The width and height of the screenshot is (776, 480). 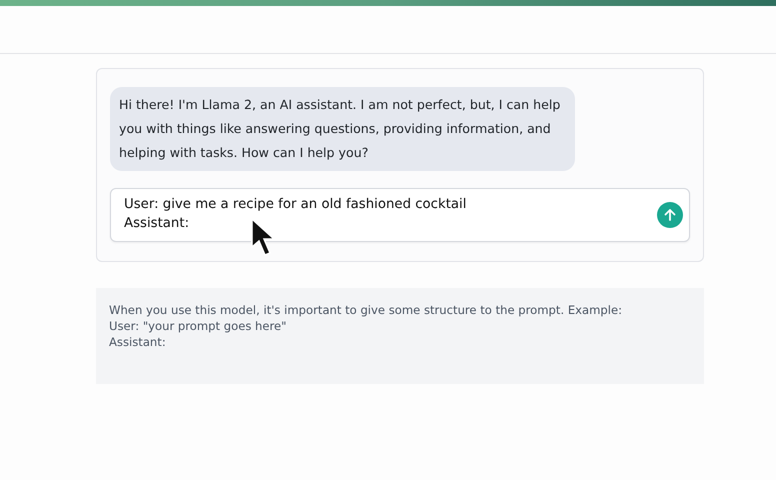 I want to click on send-button, so click(x=670, y=215).